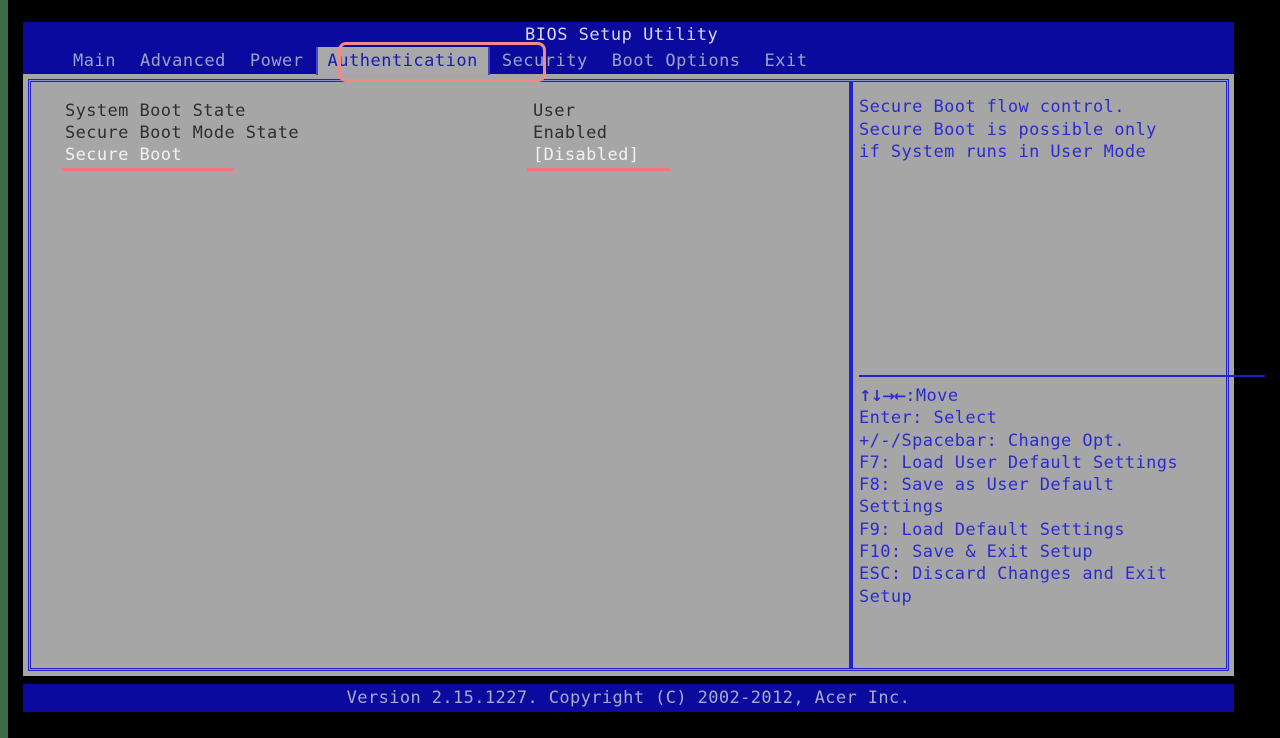 The height and width of the screenshot is (738, 1280). I want to click on setting-label: Secure Boot, so click(123, 155).